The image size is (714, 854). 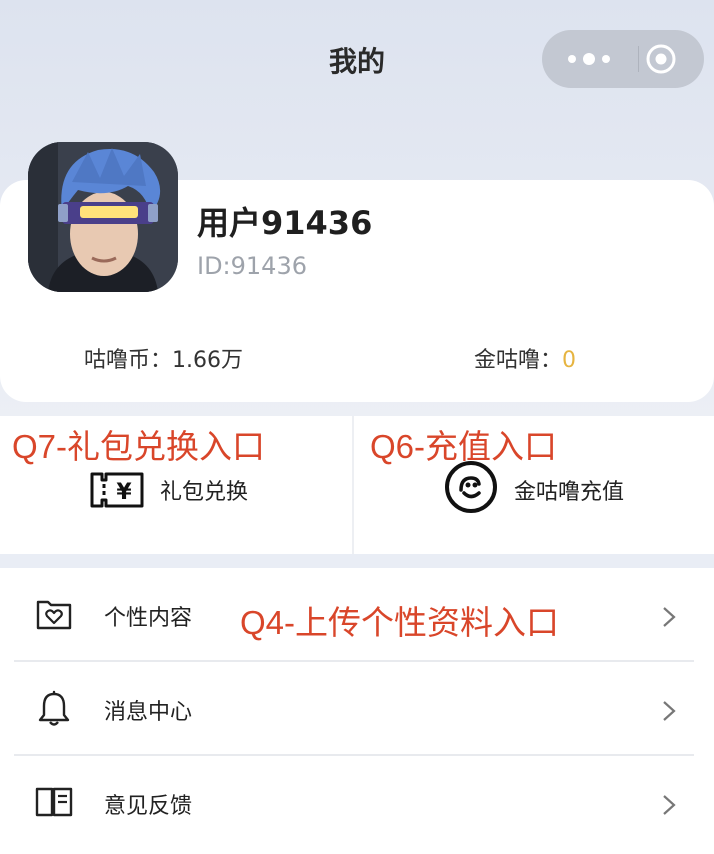 I want to click on gift-exchange-label: 礼包兑换, so click(x=204, y=492).